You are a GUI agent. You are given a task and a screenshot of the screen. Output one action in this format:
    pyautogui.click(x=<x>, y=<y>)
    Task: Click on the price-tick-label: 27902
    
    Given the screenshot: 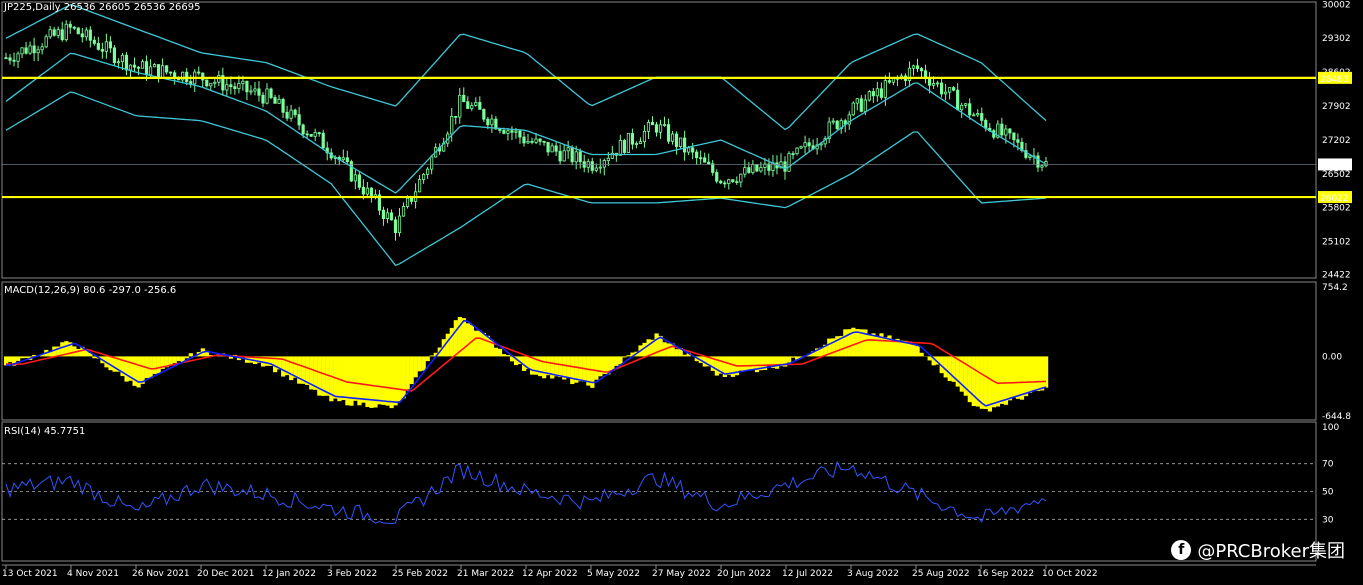 What is the action you would take?
    pyautogui.click(x=1336, y=107)
    